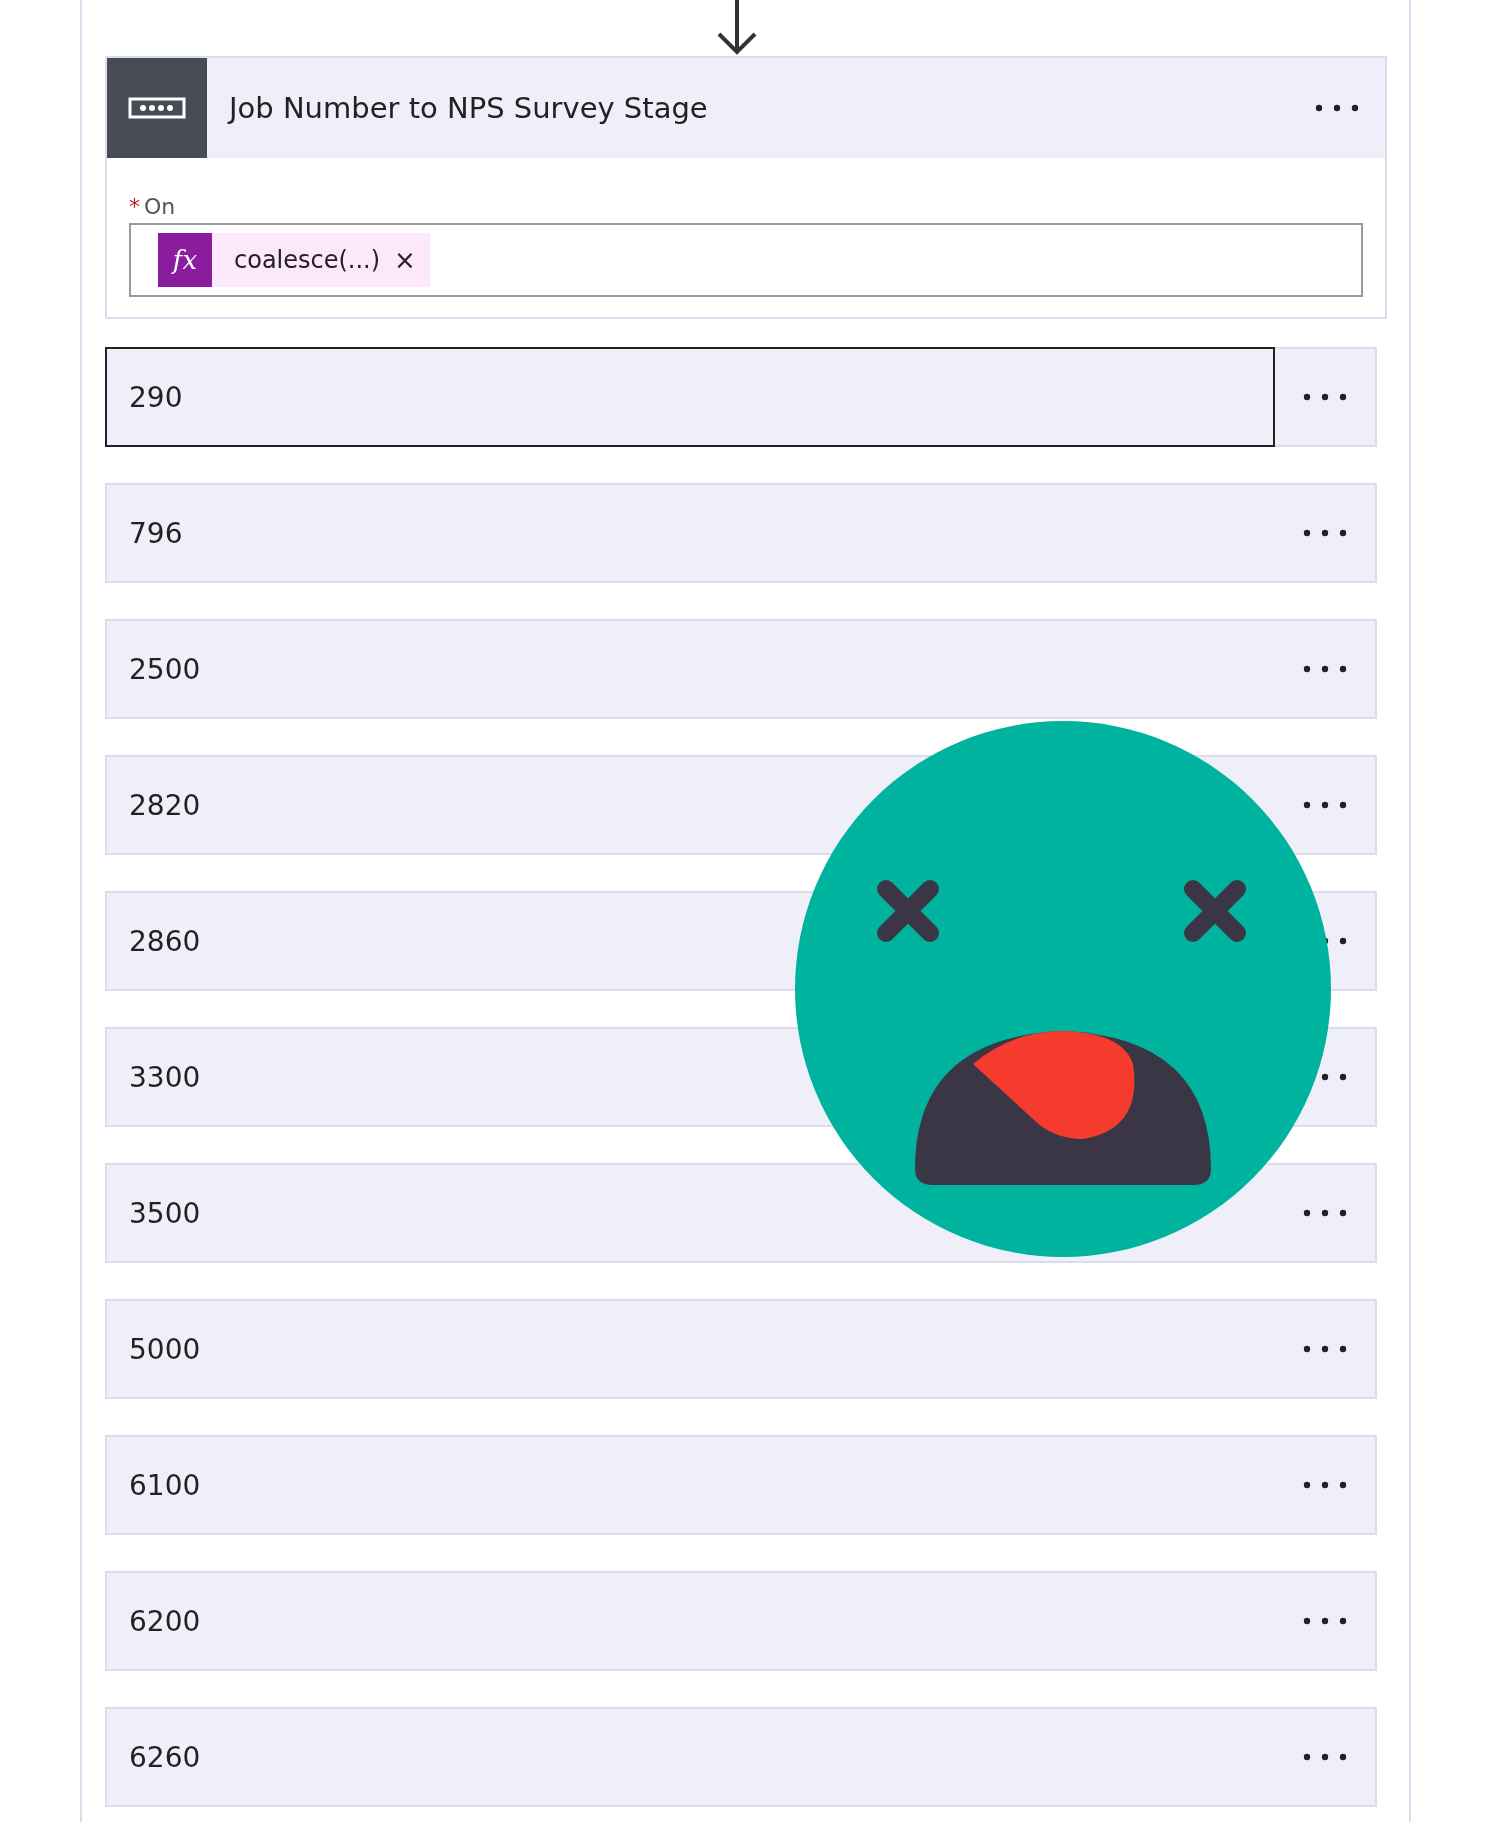  What do you see at coordinates (746, 260) in the screenshot?
I see `input-field: fx coalesce(...) ×` at bounding box center [746, 260].